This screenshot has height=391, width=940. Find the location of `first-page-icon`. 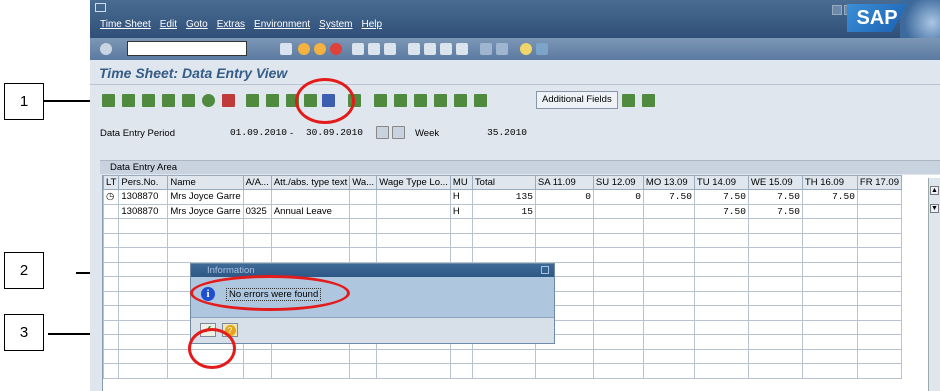

first-page-icon is located at coordinates (414, 49).